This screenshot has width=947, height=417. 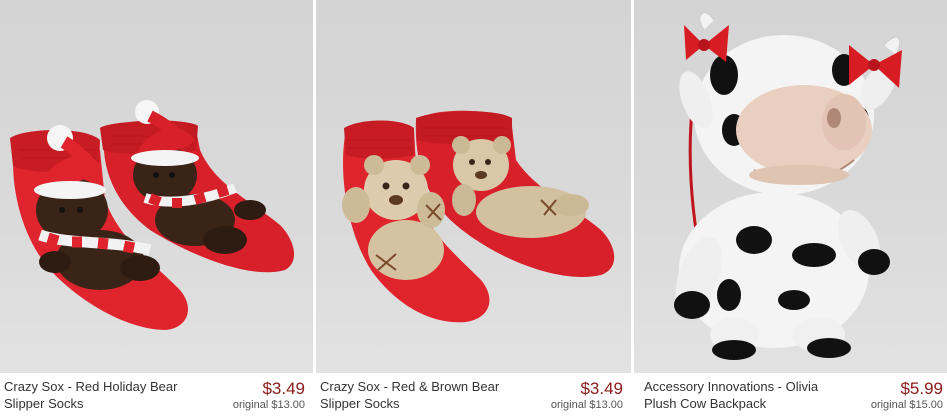 What do you see at coordinates (921, 388) in the screenshot?
I see `sale-price: $5.99` at bounding box center [921, 388].